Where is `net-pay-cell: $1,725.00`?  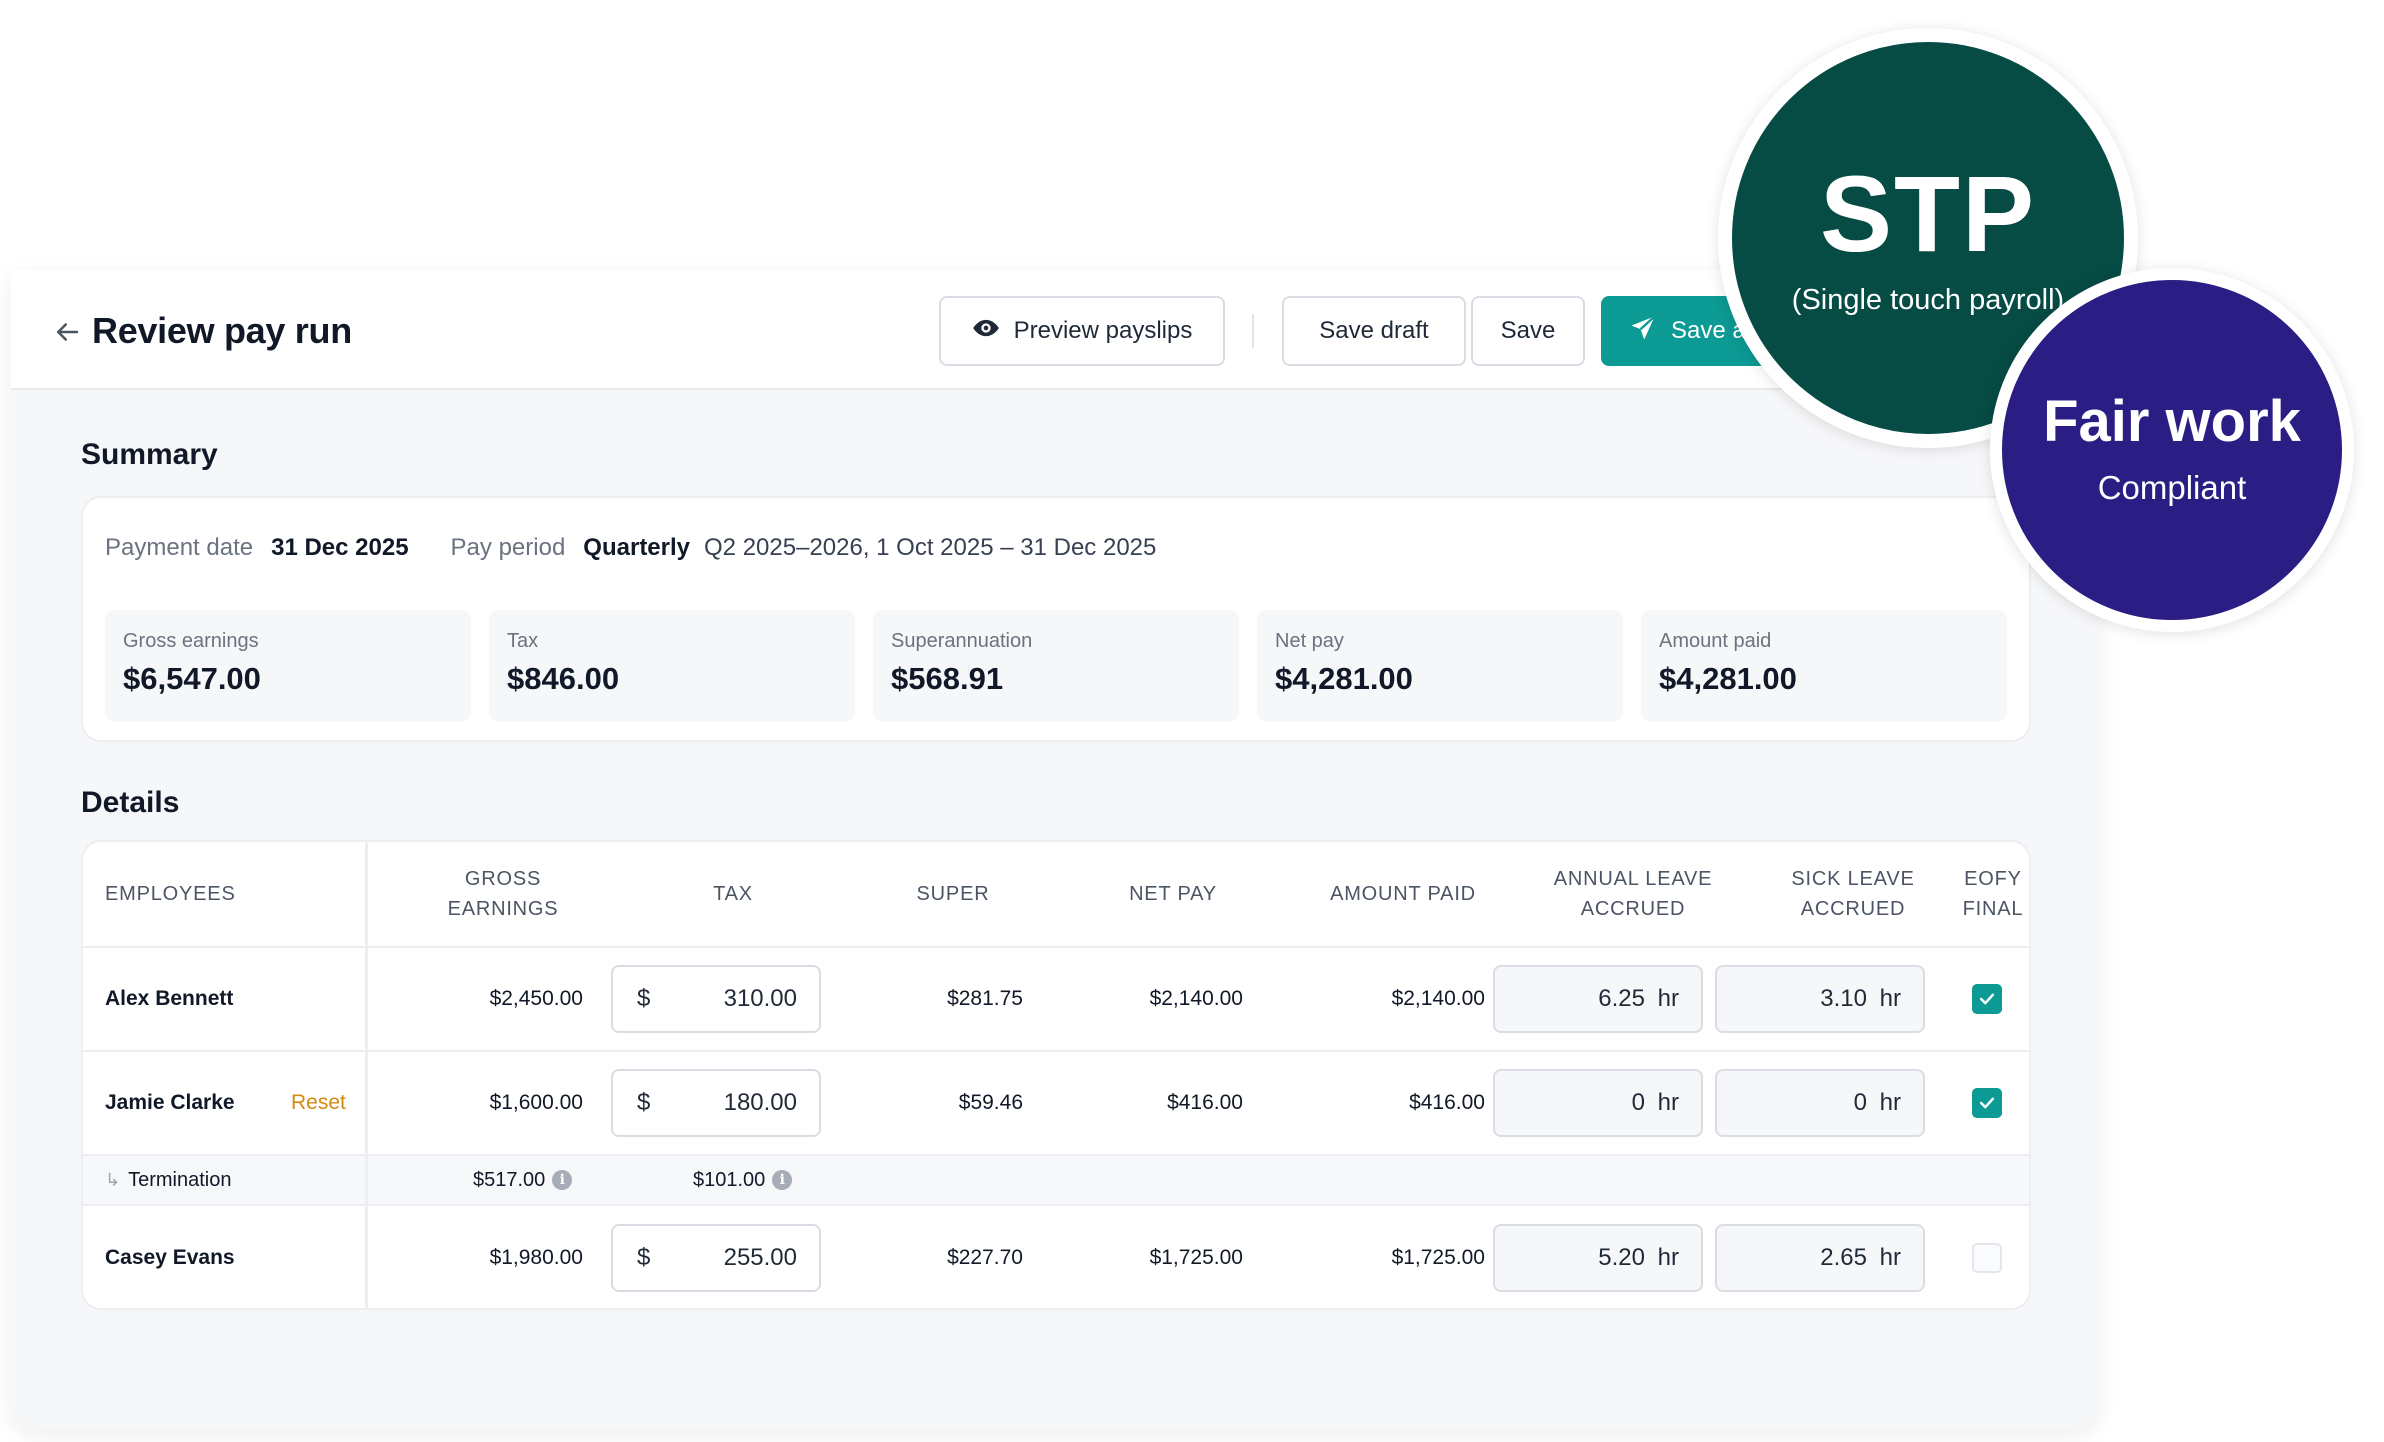 net-pay-cell: $1,725.00 is located at coordinates (1196, 1257).